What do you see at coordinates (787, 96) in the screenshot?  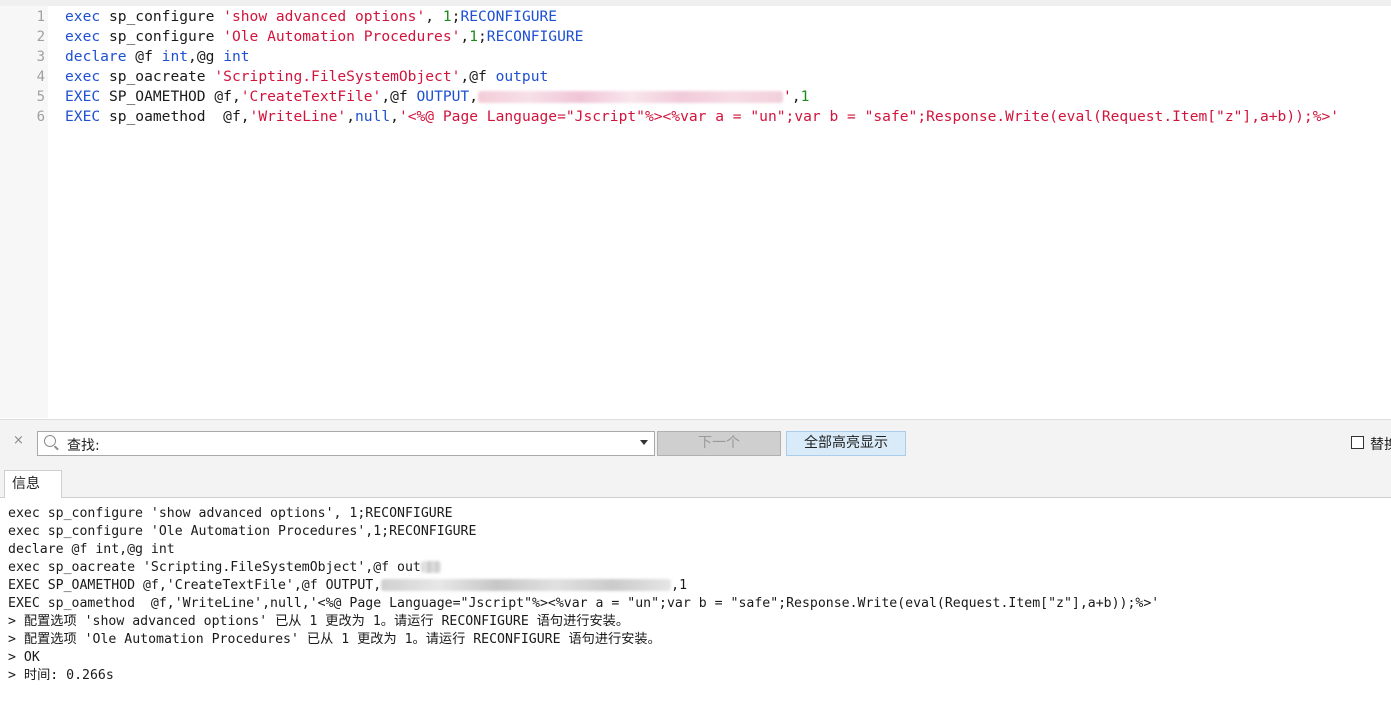 I see `code-token: '` at bounding box center [787, 96].